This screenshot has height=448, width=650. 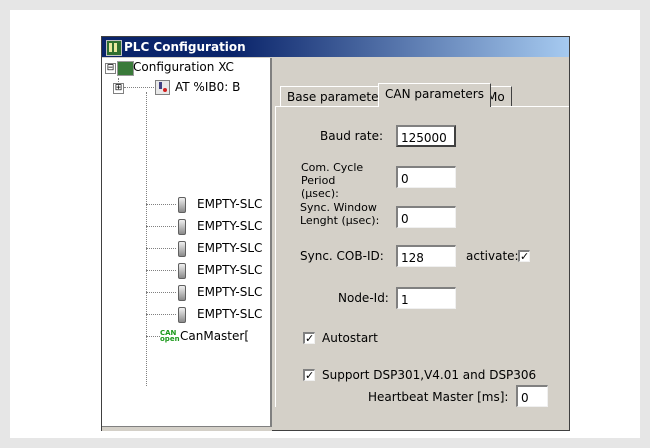 What do you see at coordinates (185, 47) in the screenshot?
I see `window-title: PLC Configuration` at bounding box center [185, 47].